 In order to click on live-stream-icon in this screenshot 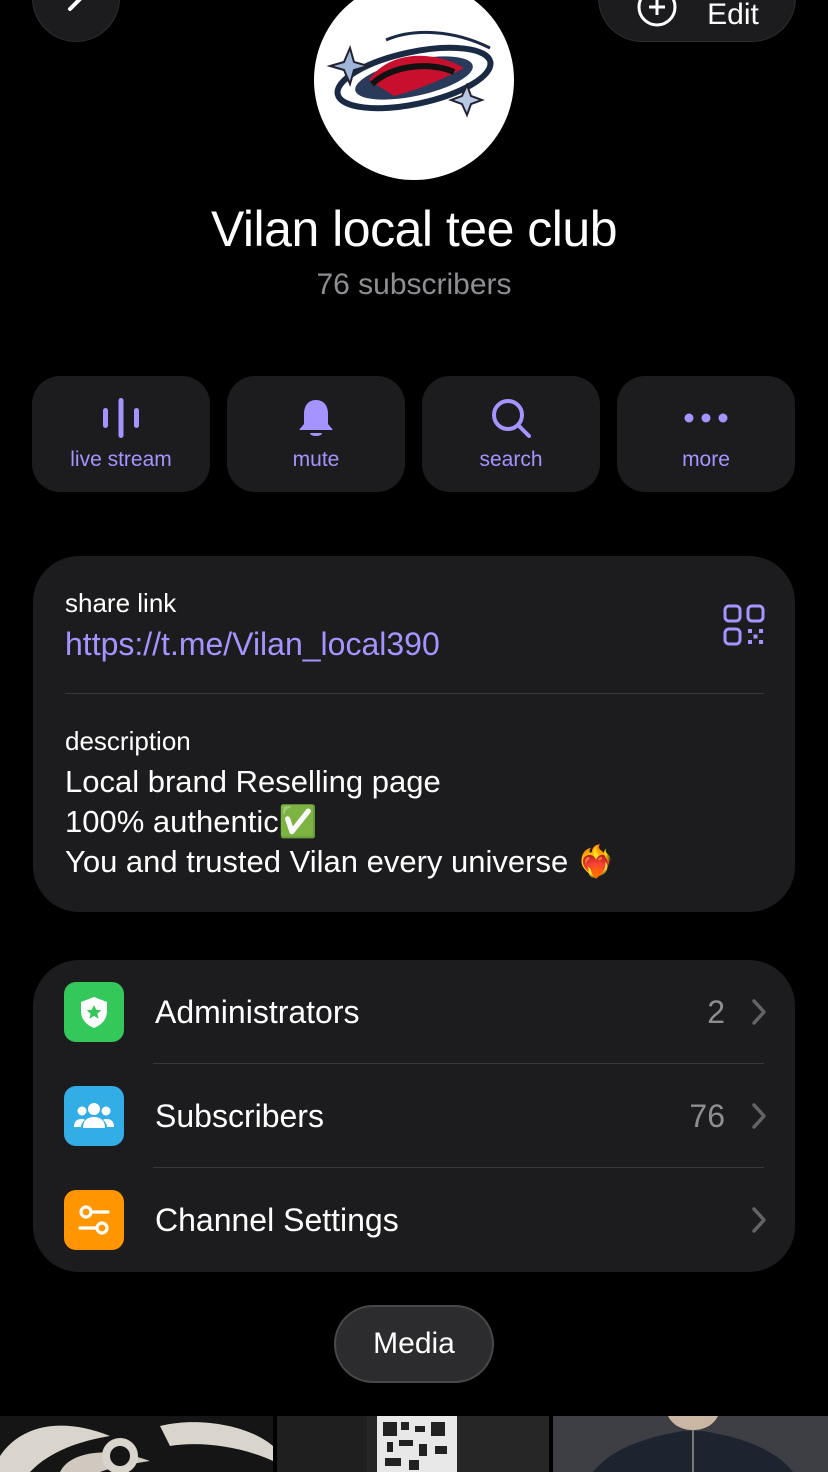, I will do `click(121, 418)`.